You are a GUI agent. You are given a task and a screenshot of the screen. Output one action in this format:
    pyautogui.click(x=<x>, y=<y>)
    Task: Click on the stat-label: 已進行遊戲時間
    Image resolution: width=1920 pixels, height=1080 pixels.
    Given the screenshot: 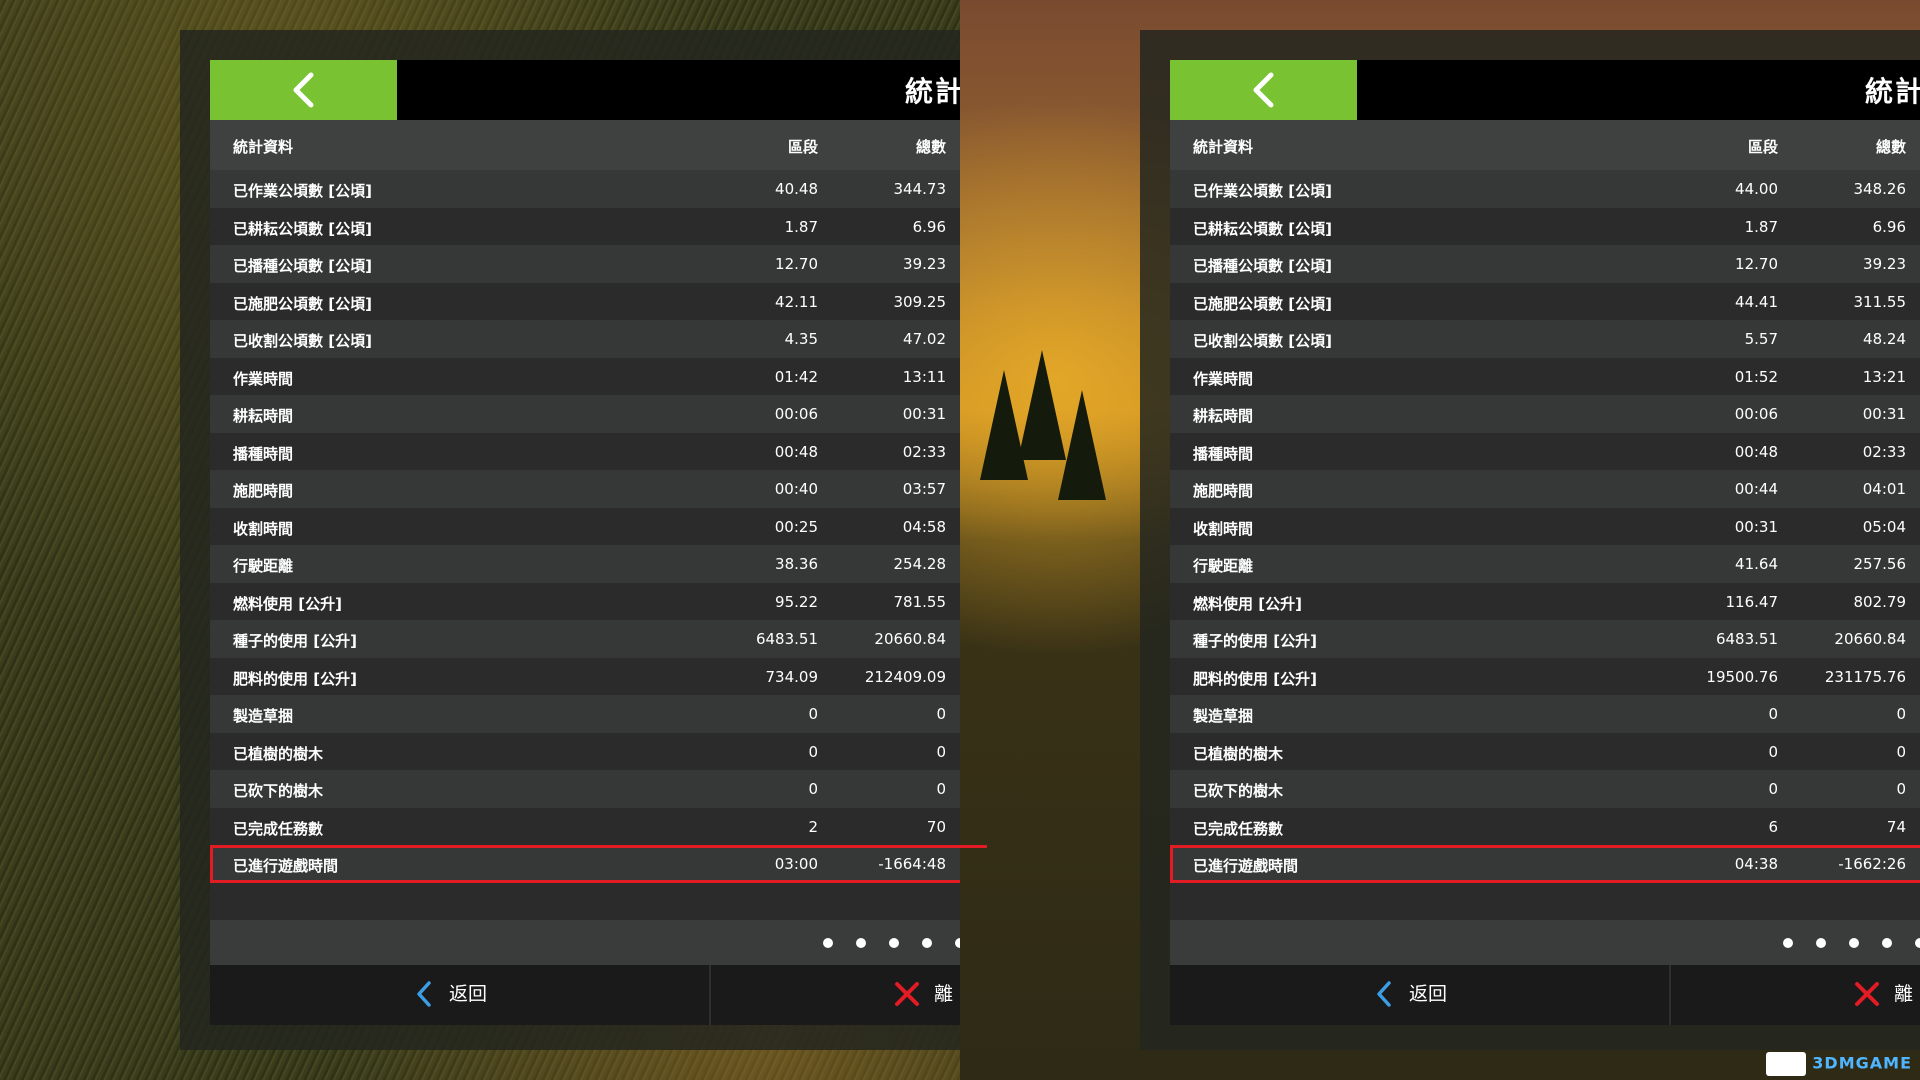 What is the action you would take?
    pyautogui.click(x=1246, y=866)
    